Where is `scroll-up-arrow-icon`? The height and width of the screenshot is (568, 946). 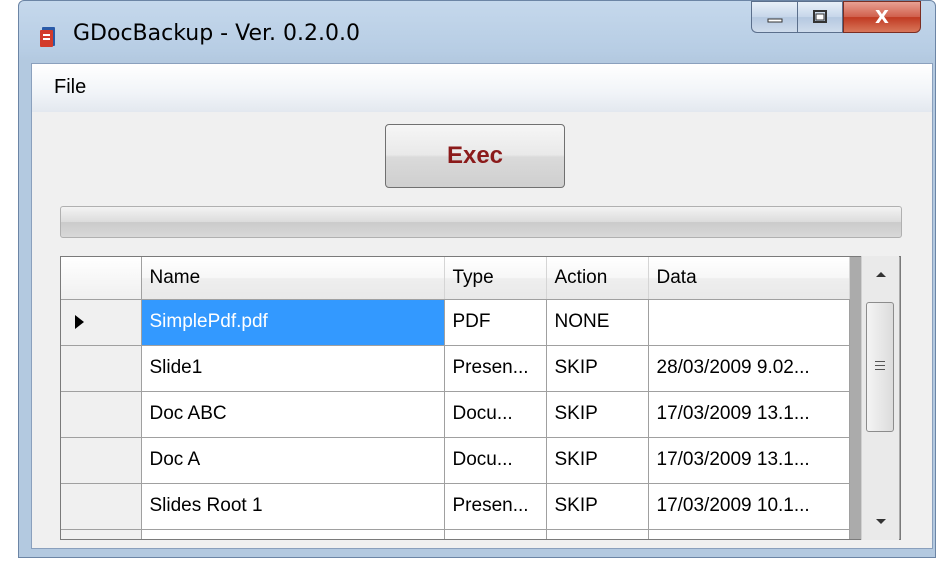 scroll-up-arrow-icon is located at coordinates (880, 274).